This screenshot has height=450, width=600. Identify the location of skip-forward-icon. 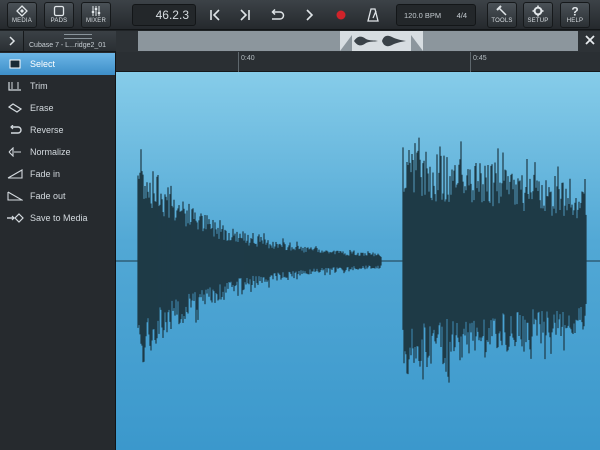
(245, 15).